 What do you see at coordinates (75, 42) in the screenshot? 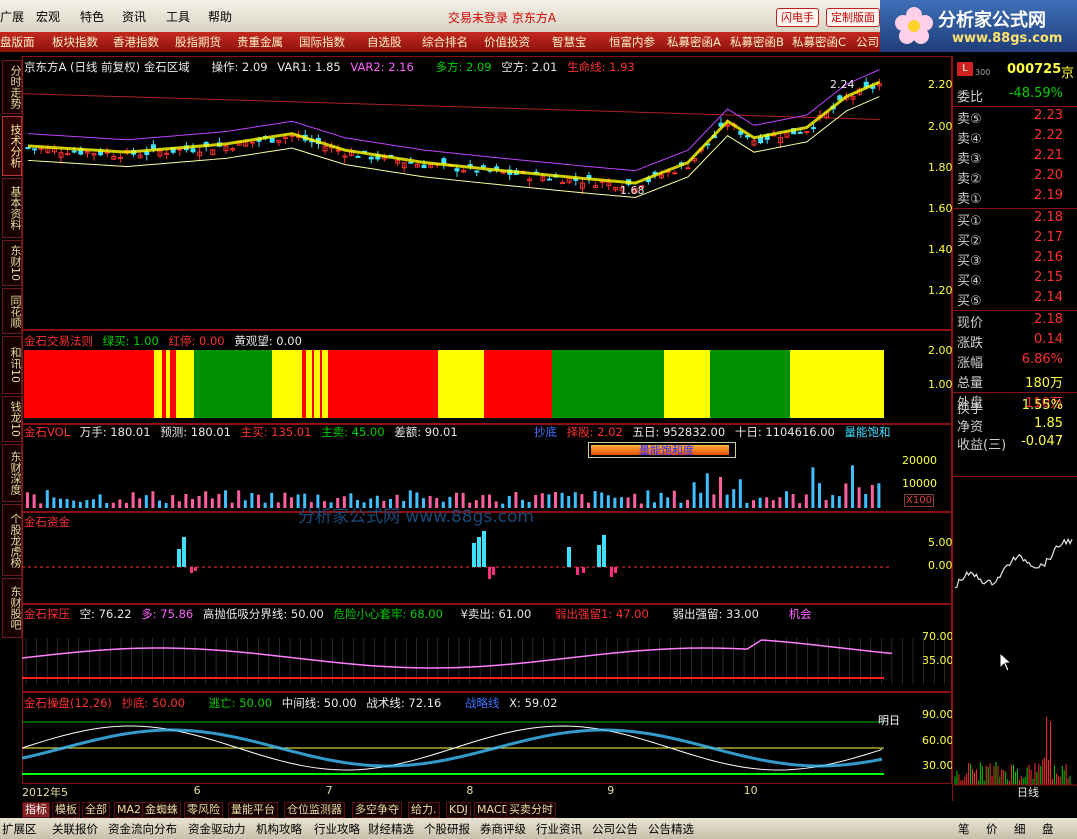
I see `nav-item: 板块指数` at bounding box center [75, 42].